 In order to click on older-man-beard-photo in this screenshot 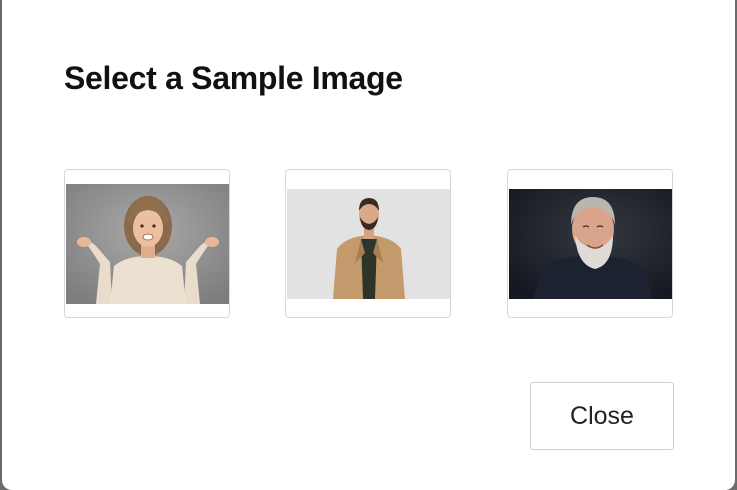, I will do `click(590, 244)`.